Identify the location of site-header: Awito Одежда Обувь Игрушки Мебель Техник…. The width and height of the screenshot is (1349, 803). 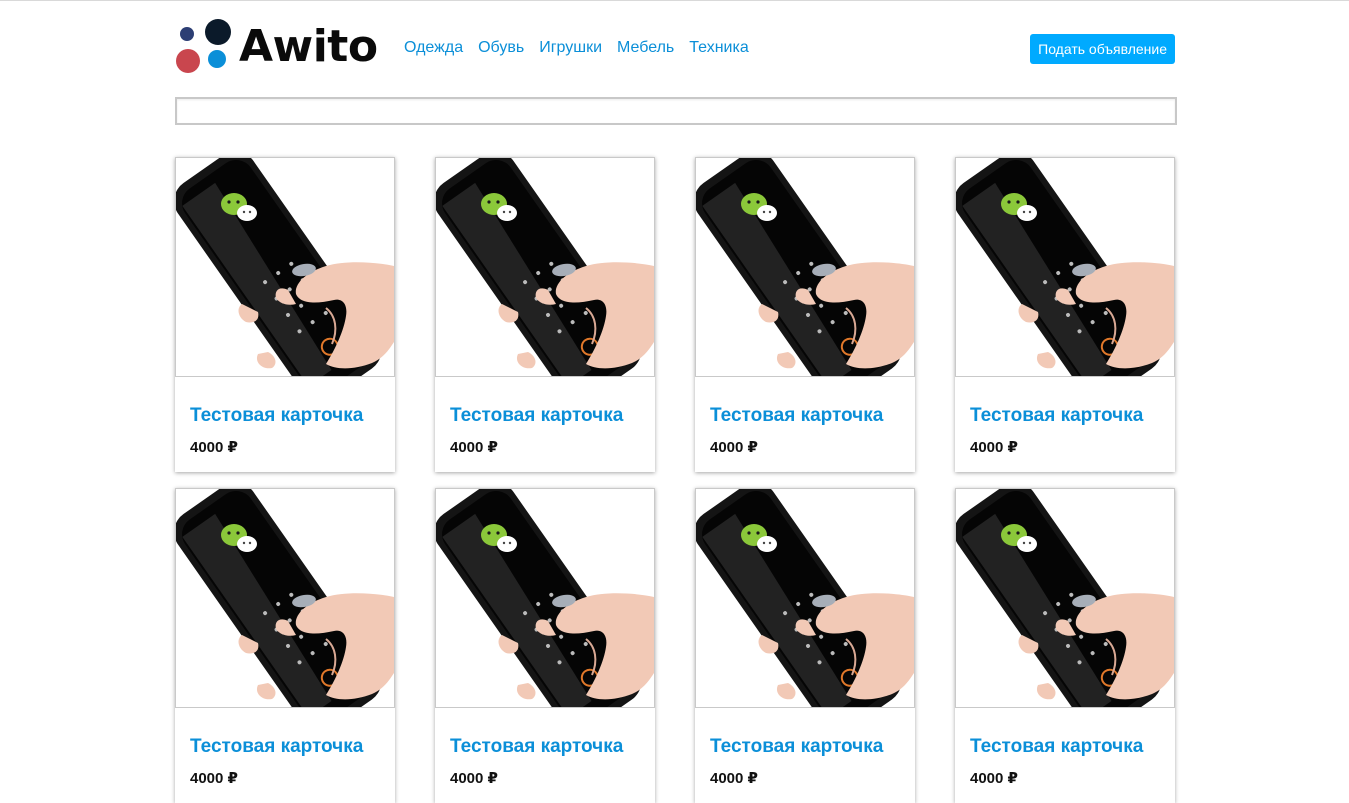
(675, 47).